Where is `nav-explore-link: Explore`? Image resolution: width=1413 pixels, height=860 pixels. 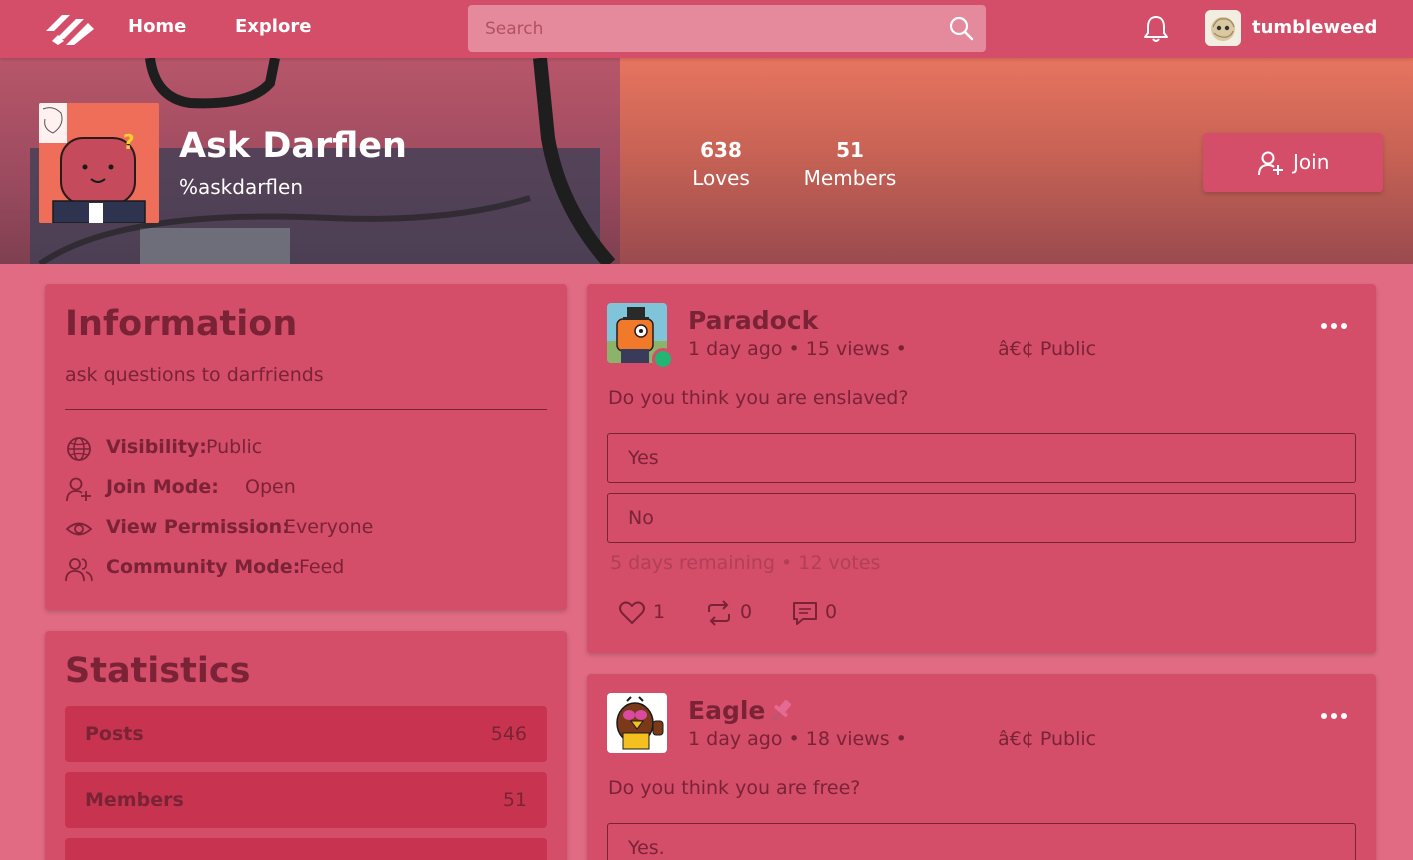 nav-explore-link: Explore is located at coordinates (273, 26).